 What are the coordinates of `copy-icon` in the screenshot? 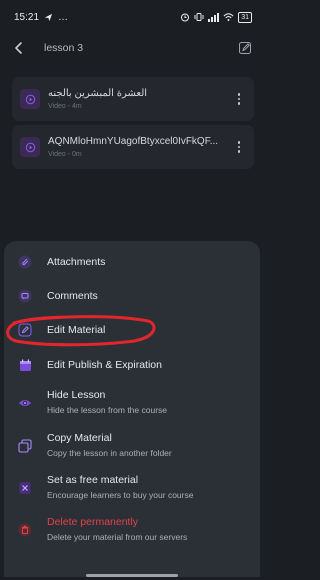 It's located at (25, 446).